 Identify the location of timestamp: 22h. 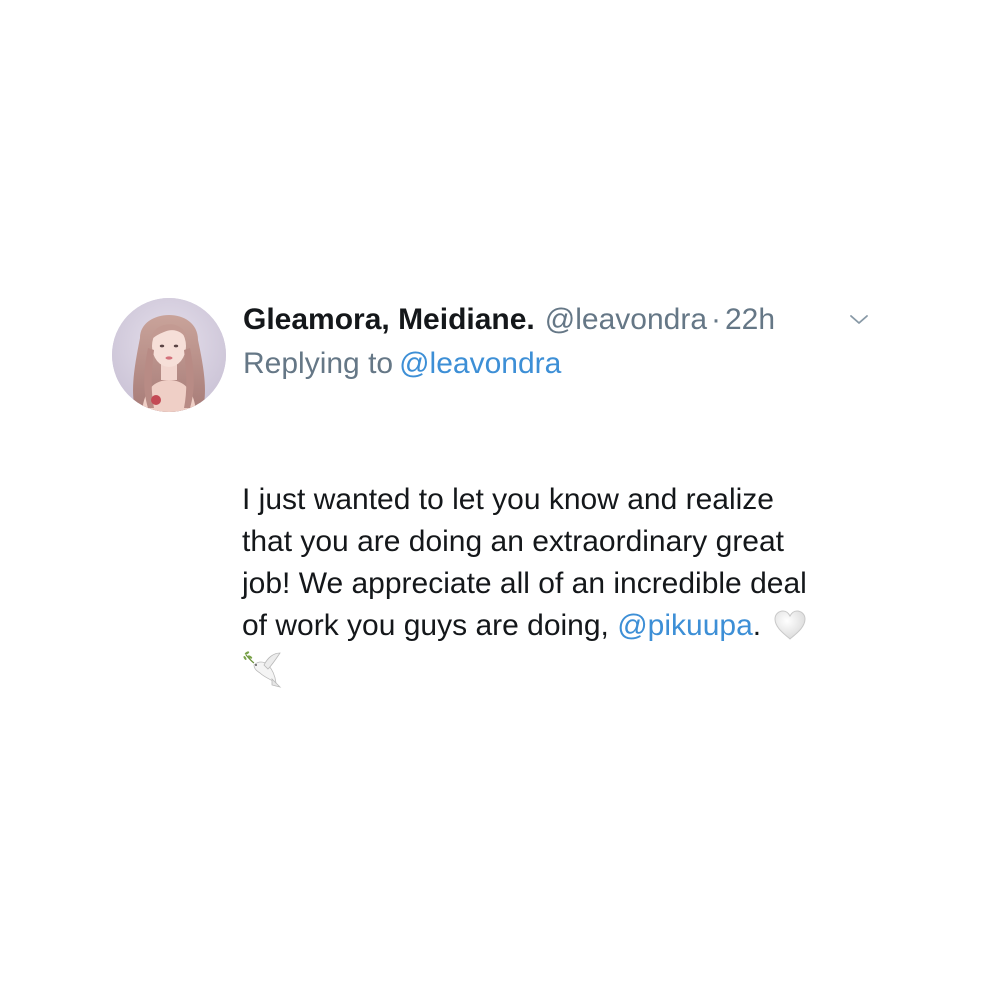
(750, 320).